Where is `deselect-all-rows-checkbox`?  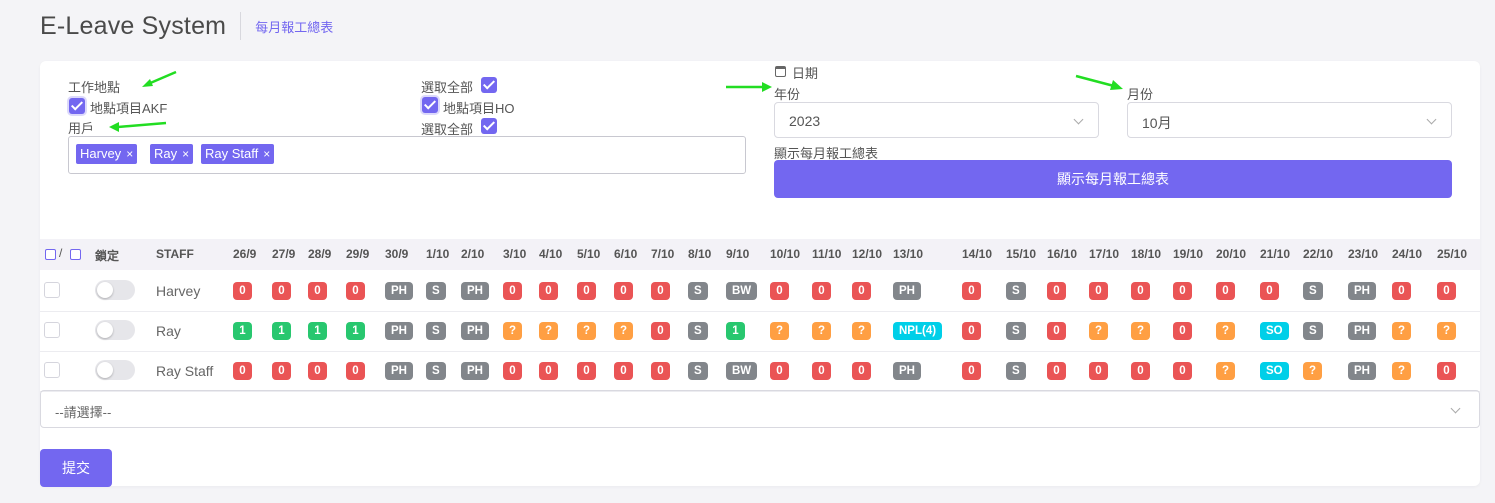
deselect-all-rows-checkbox is located at coordinates (75, 254).